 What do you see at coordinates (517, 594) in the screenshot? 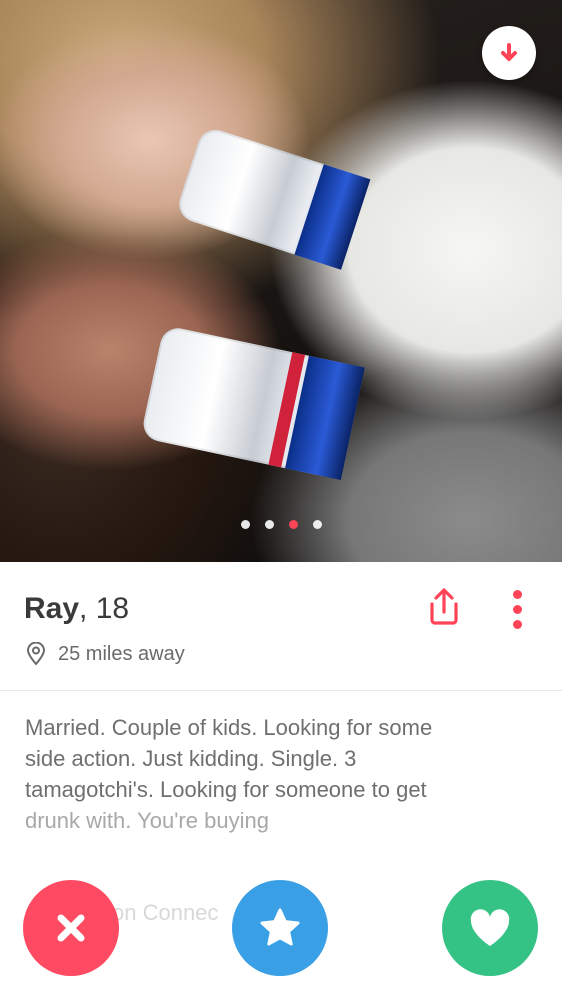
I see `more-vertical-icon` at bounding box center [517, 594].